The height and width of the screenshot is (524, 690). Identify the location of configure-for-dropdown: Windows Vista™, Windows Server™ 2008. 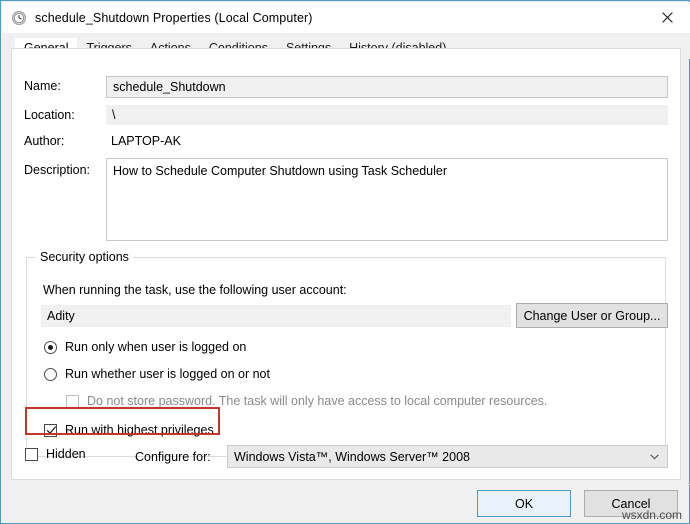
(447, 456).